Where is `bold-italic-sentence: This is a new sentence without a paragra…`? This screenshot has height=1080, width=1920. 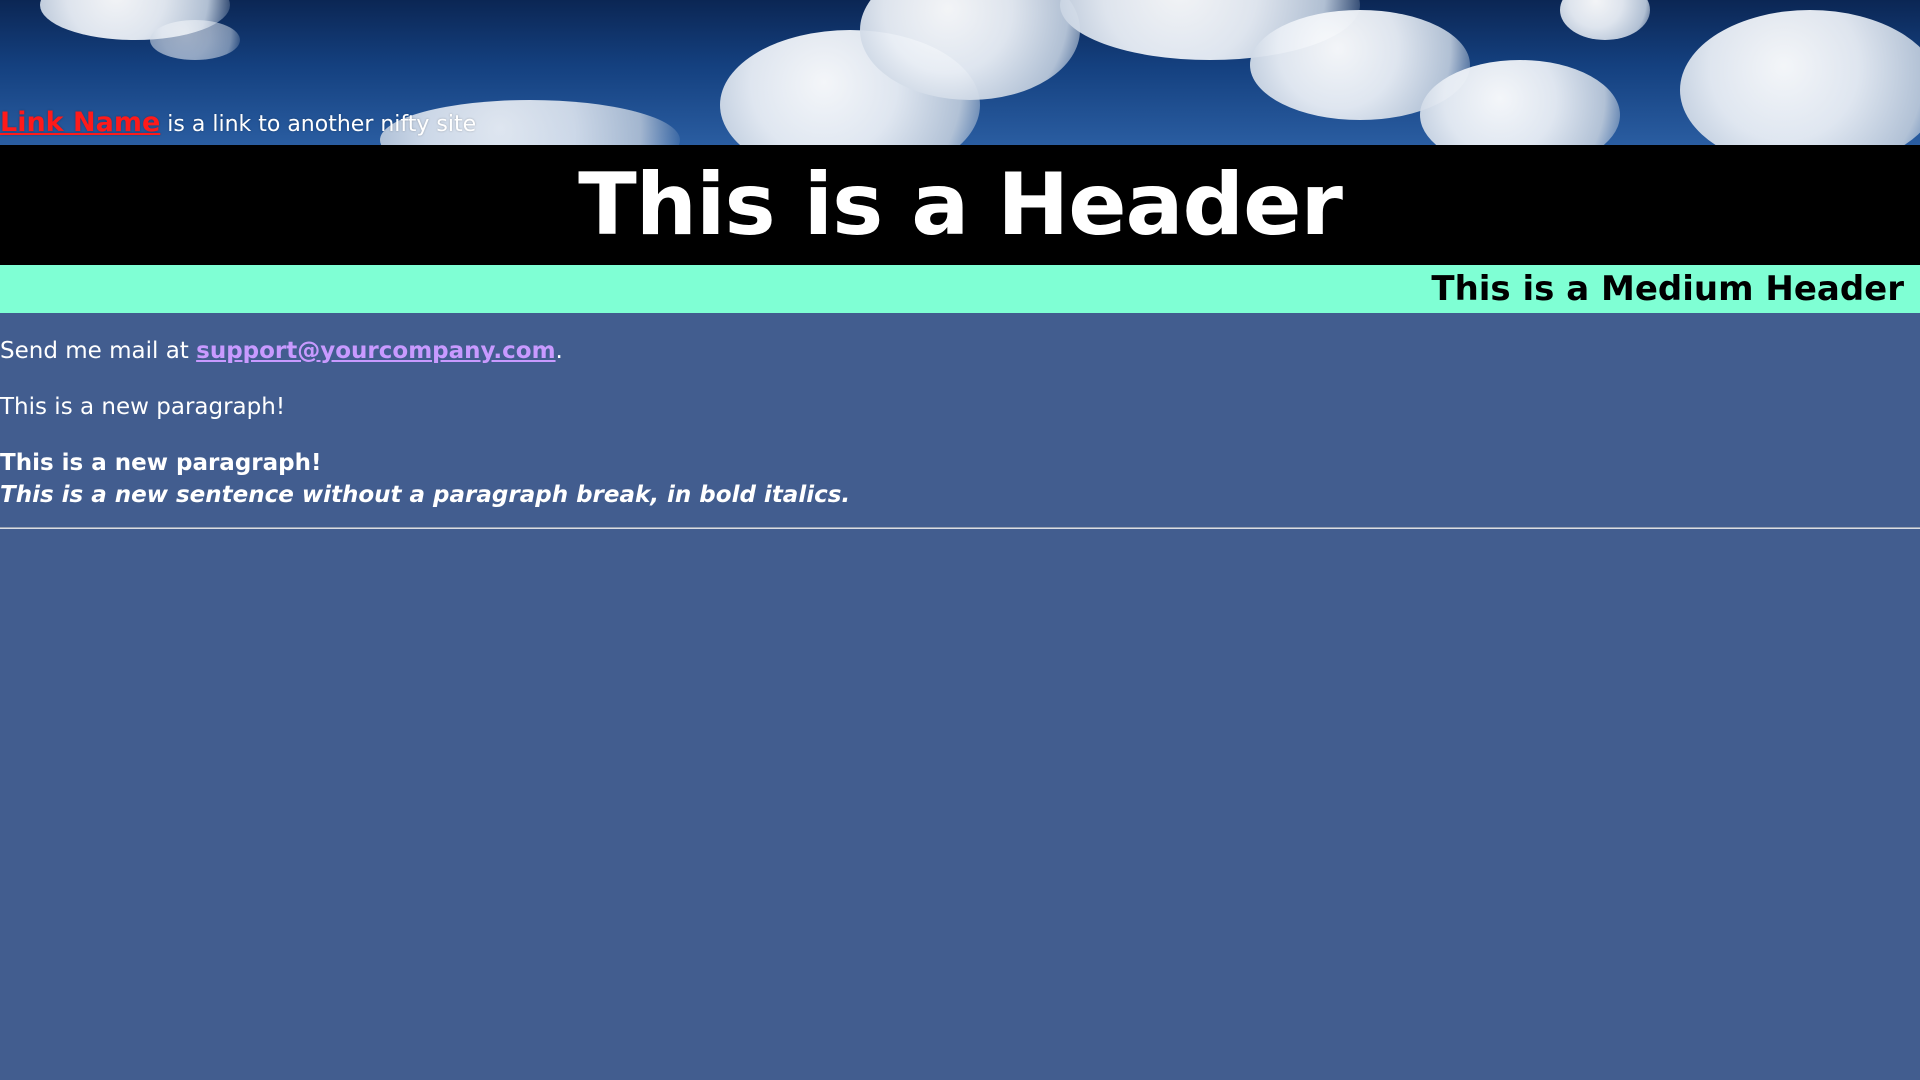 bold-italic-sentence: This is a new sentence without a paragra… is located at coordinates (425, 495).